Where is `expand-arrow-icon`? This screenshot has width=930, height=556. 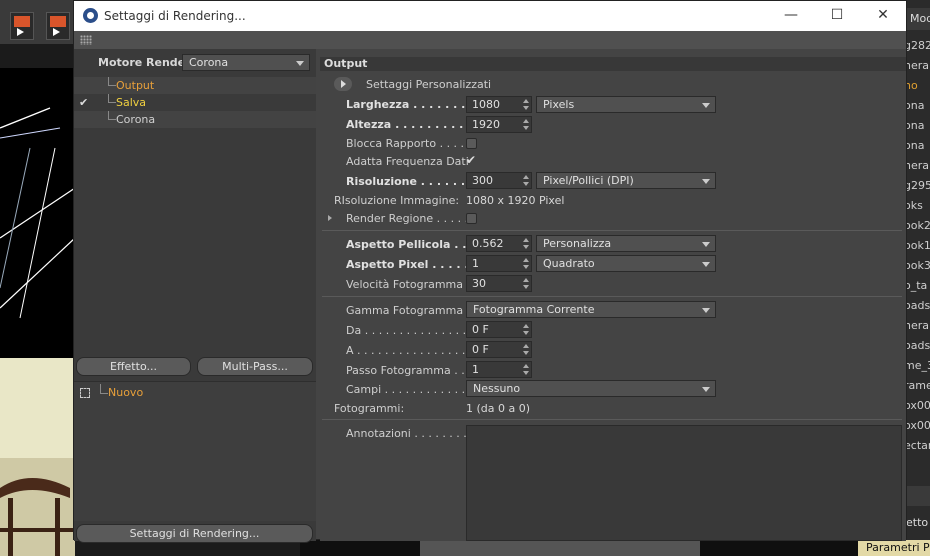
expand-arrow-icon is located at coordinates (330, 218).